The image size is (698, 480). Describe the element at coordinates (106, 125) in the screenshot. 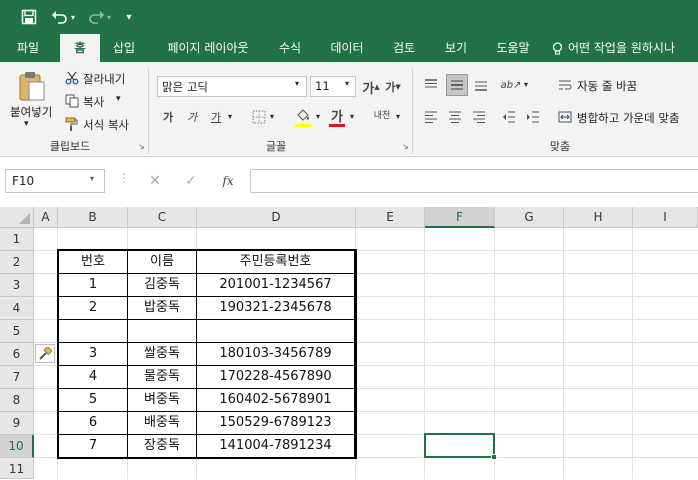

I see `format-painter-button: 서식 복사` at that location.